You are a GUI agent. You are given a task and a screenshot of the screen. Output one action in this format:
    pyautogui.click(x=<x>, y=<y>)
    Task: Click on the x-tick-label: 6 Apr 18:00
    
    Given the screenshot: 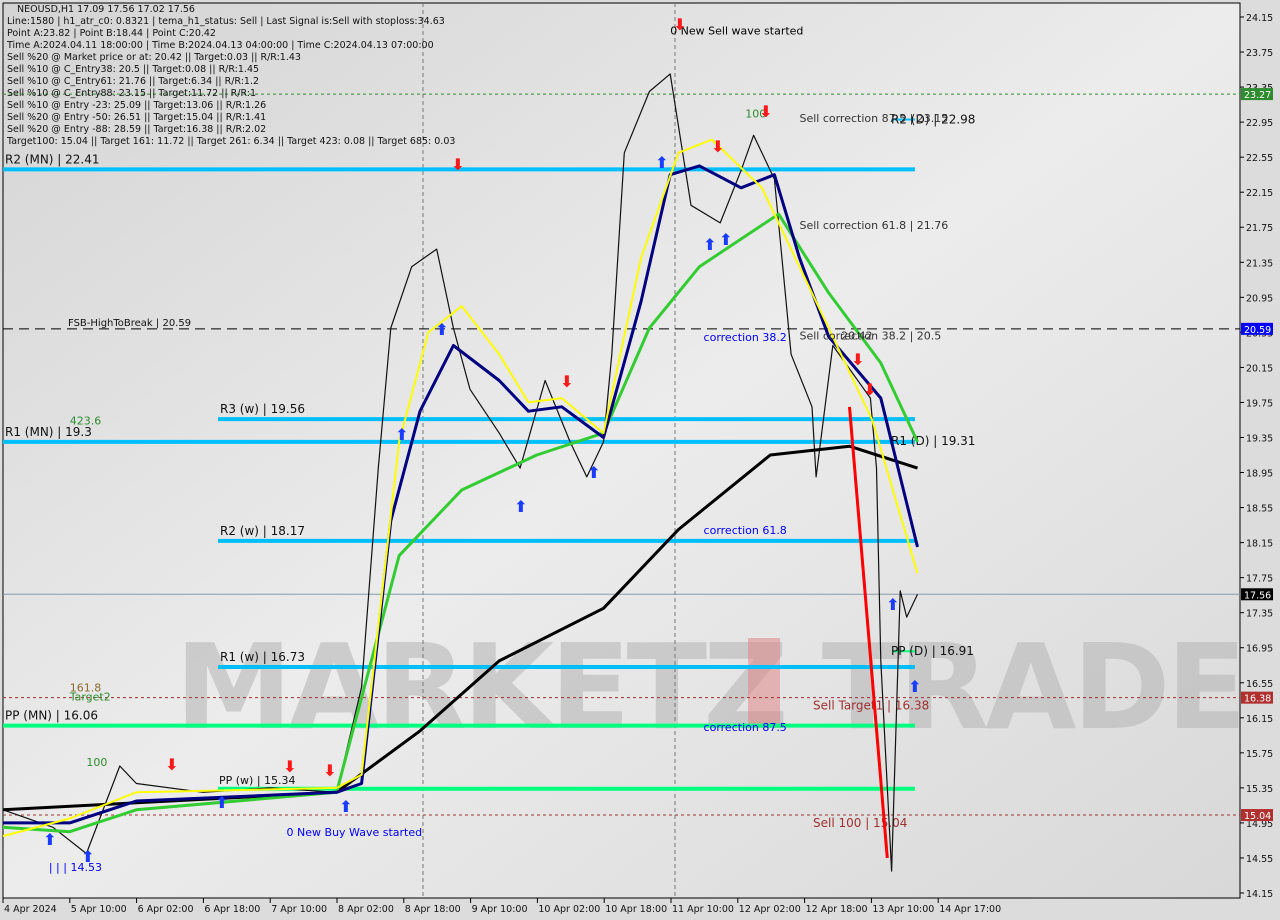 What is the action you would take?
    pyautogui.click(x=232, y=909)
    